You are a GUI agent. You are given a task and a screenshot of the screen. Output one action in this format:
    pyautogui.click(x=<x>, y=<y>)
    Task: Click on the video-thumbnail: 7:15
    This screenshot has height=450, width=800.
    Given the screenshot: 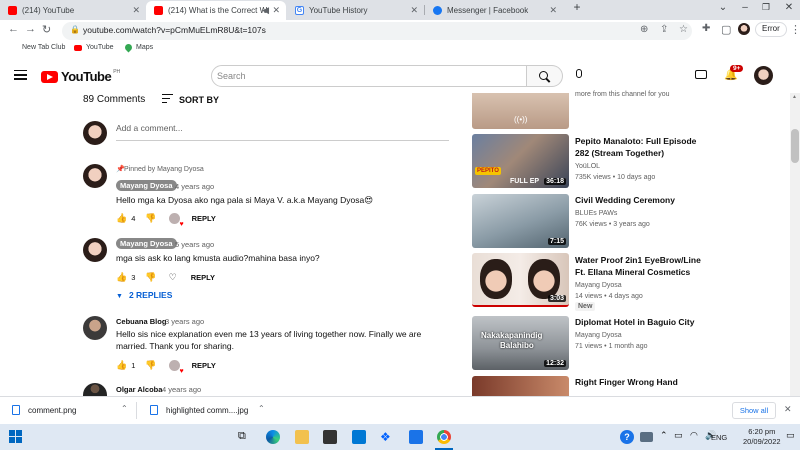 What is the action you would take?
    pyautogui.click(x=520, y=221)
    